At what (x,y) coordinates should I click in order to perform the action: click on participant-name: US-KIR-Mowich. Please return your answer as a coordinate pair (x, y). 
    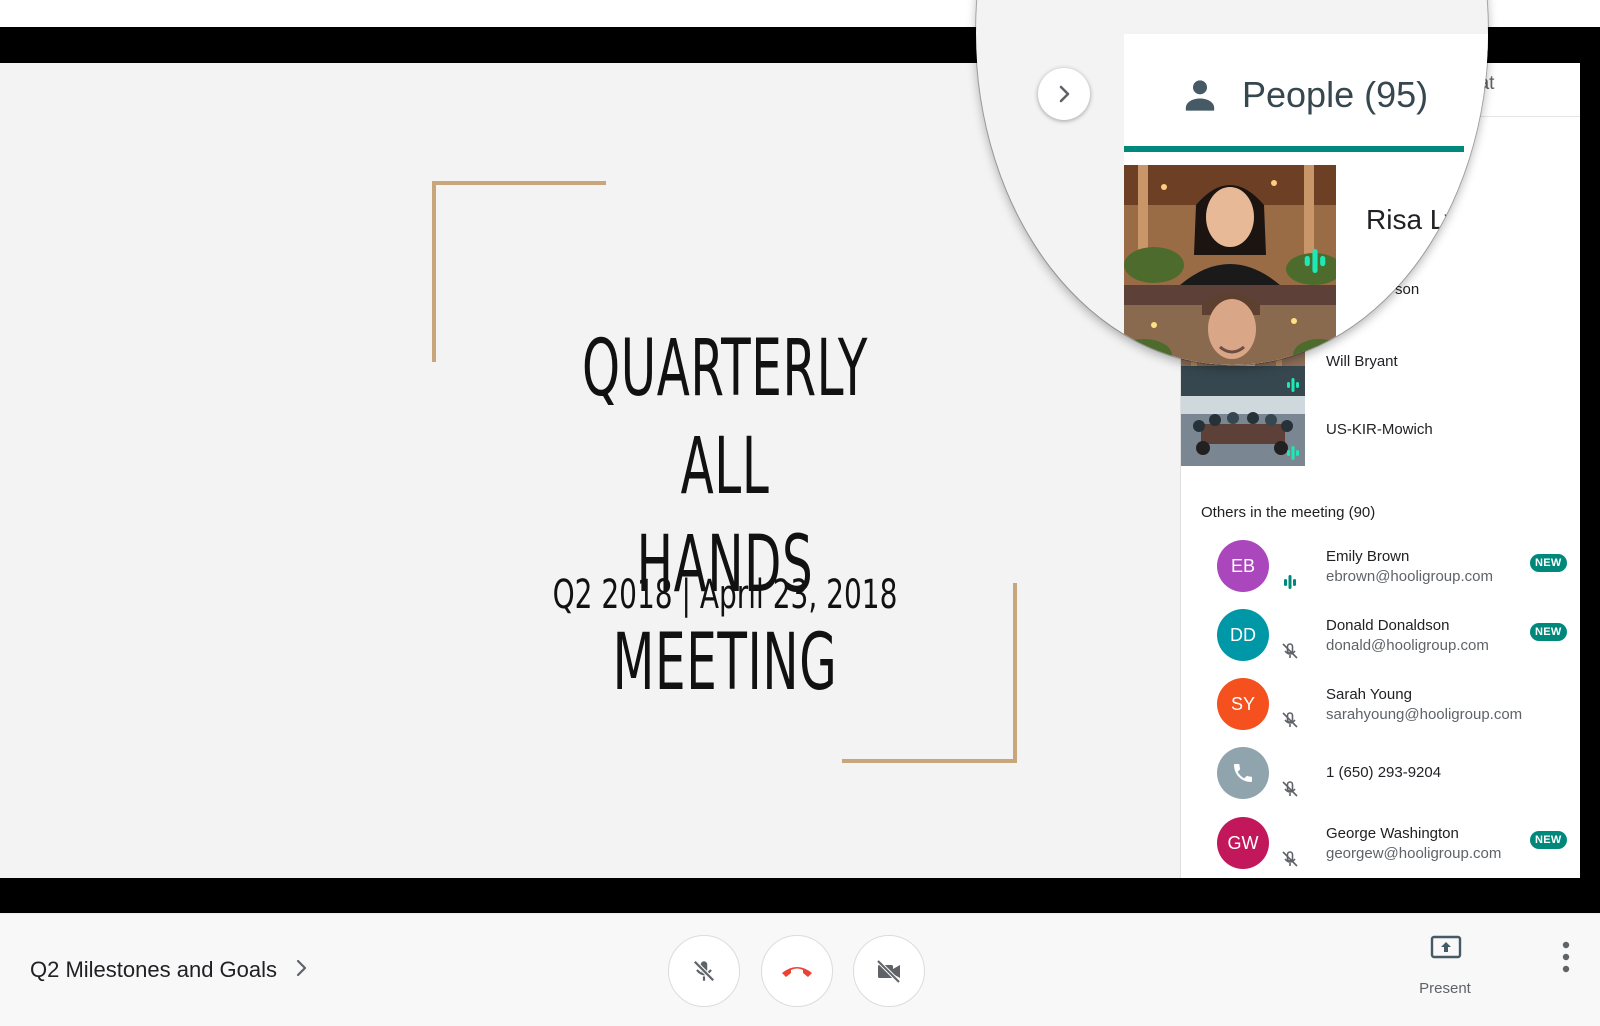
    Looking at the image, I should click on (1379, 429).